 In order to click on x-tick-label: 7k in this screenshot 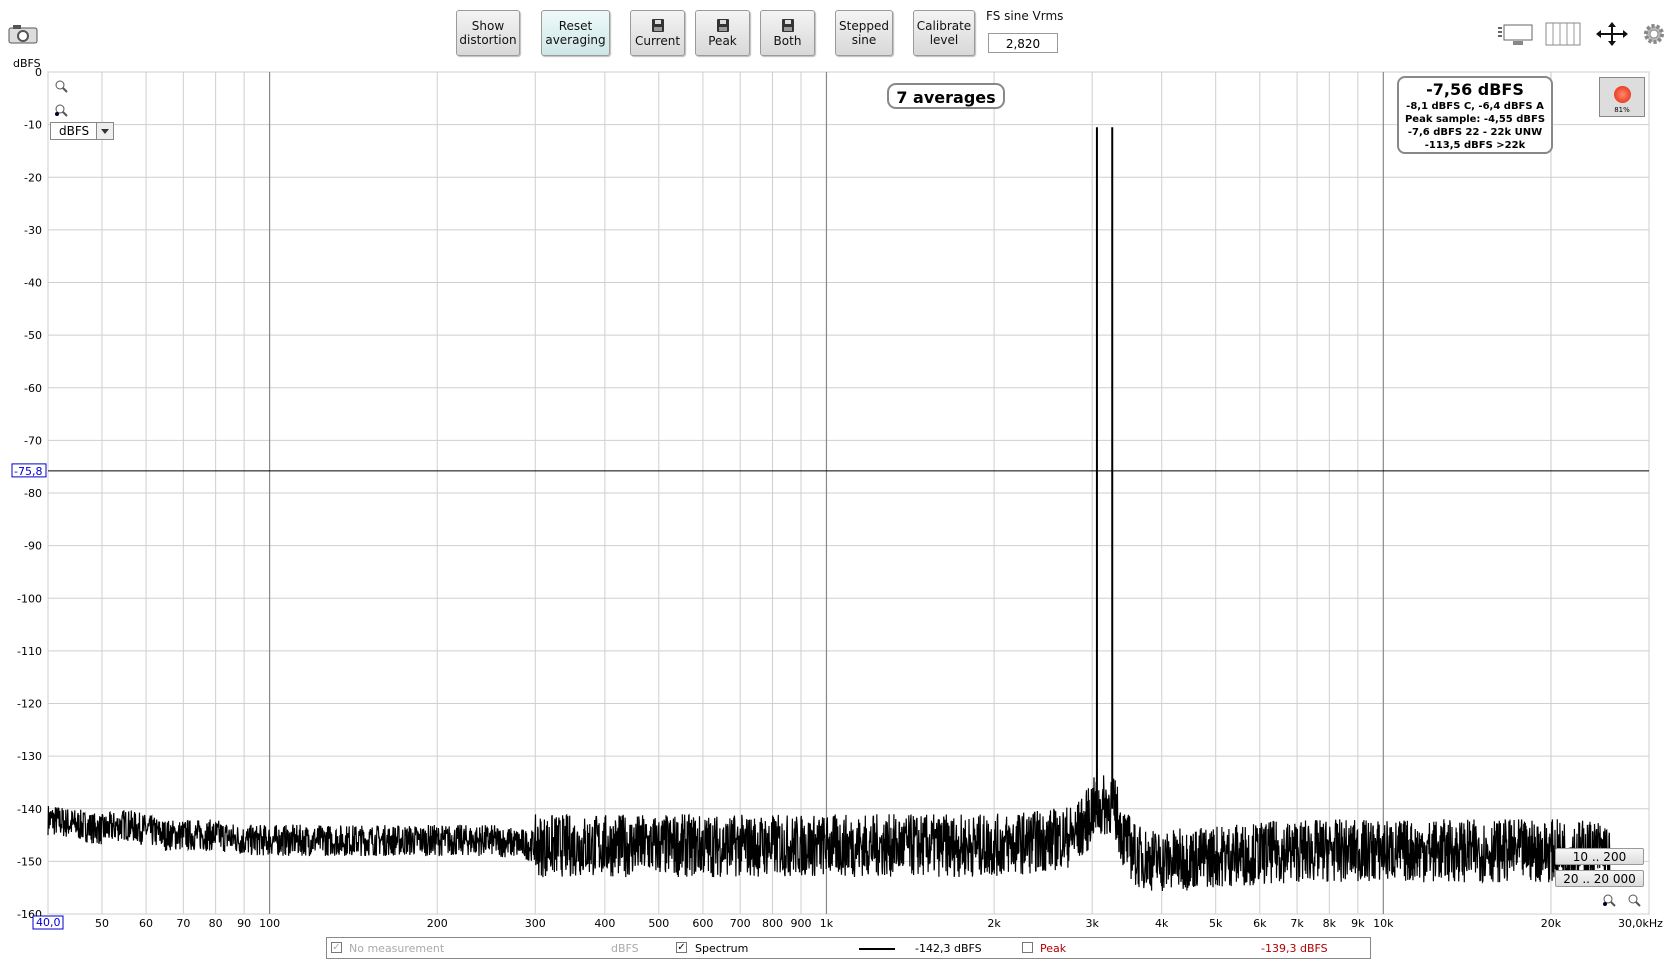, I will do `click(1297, 923)`.